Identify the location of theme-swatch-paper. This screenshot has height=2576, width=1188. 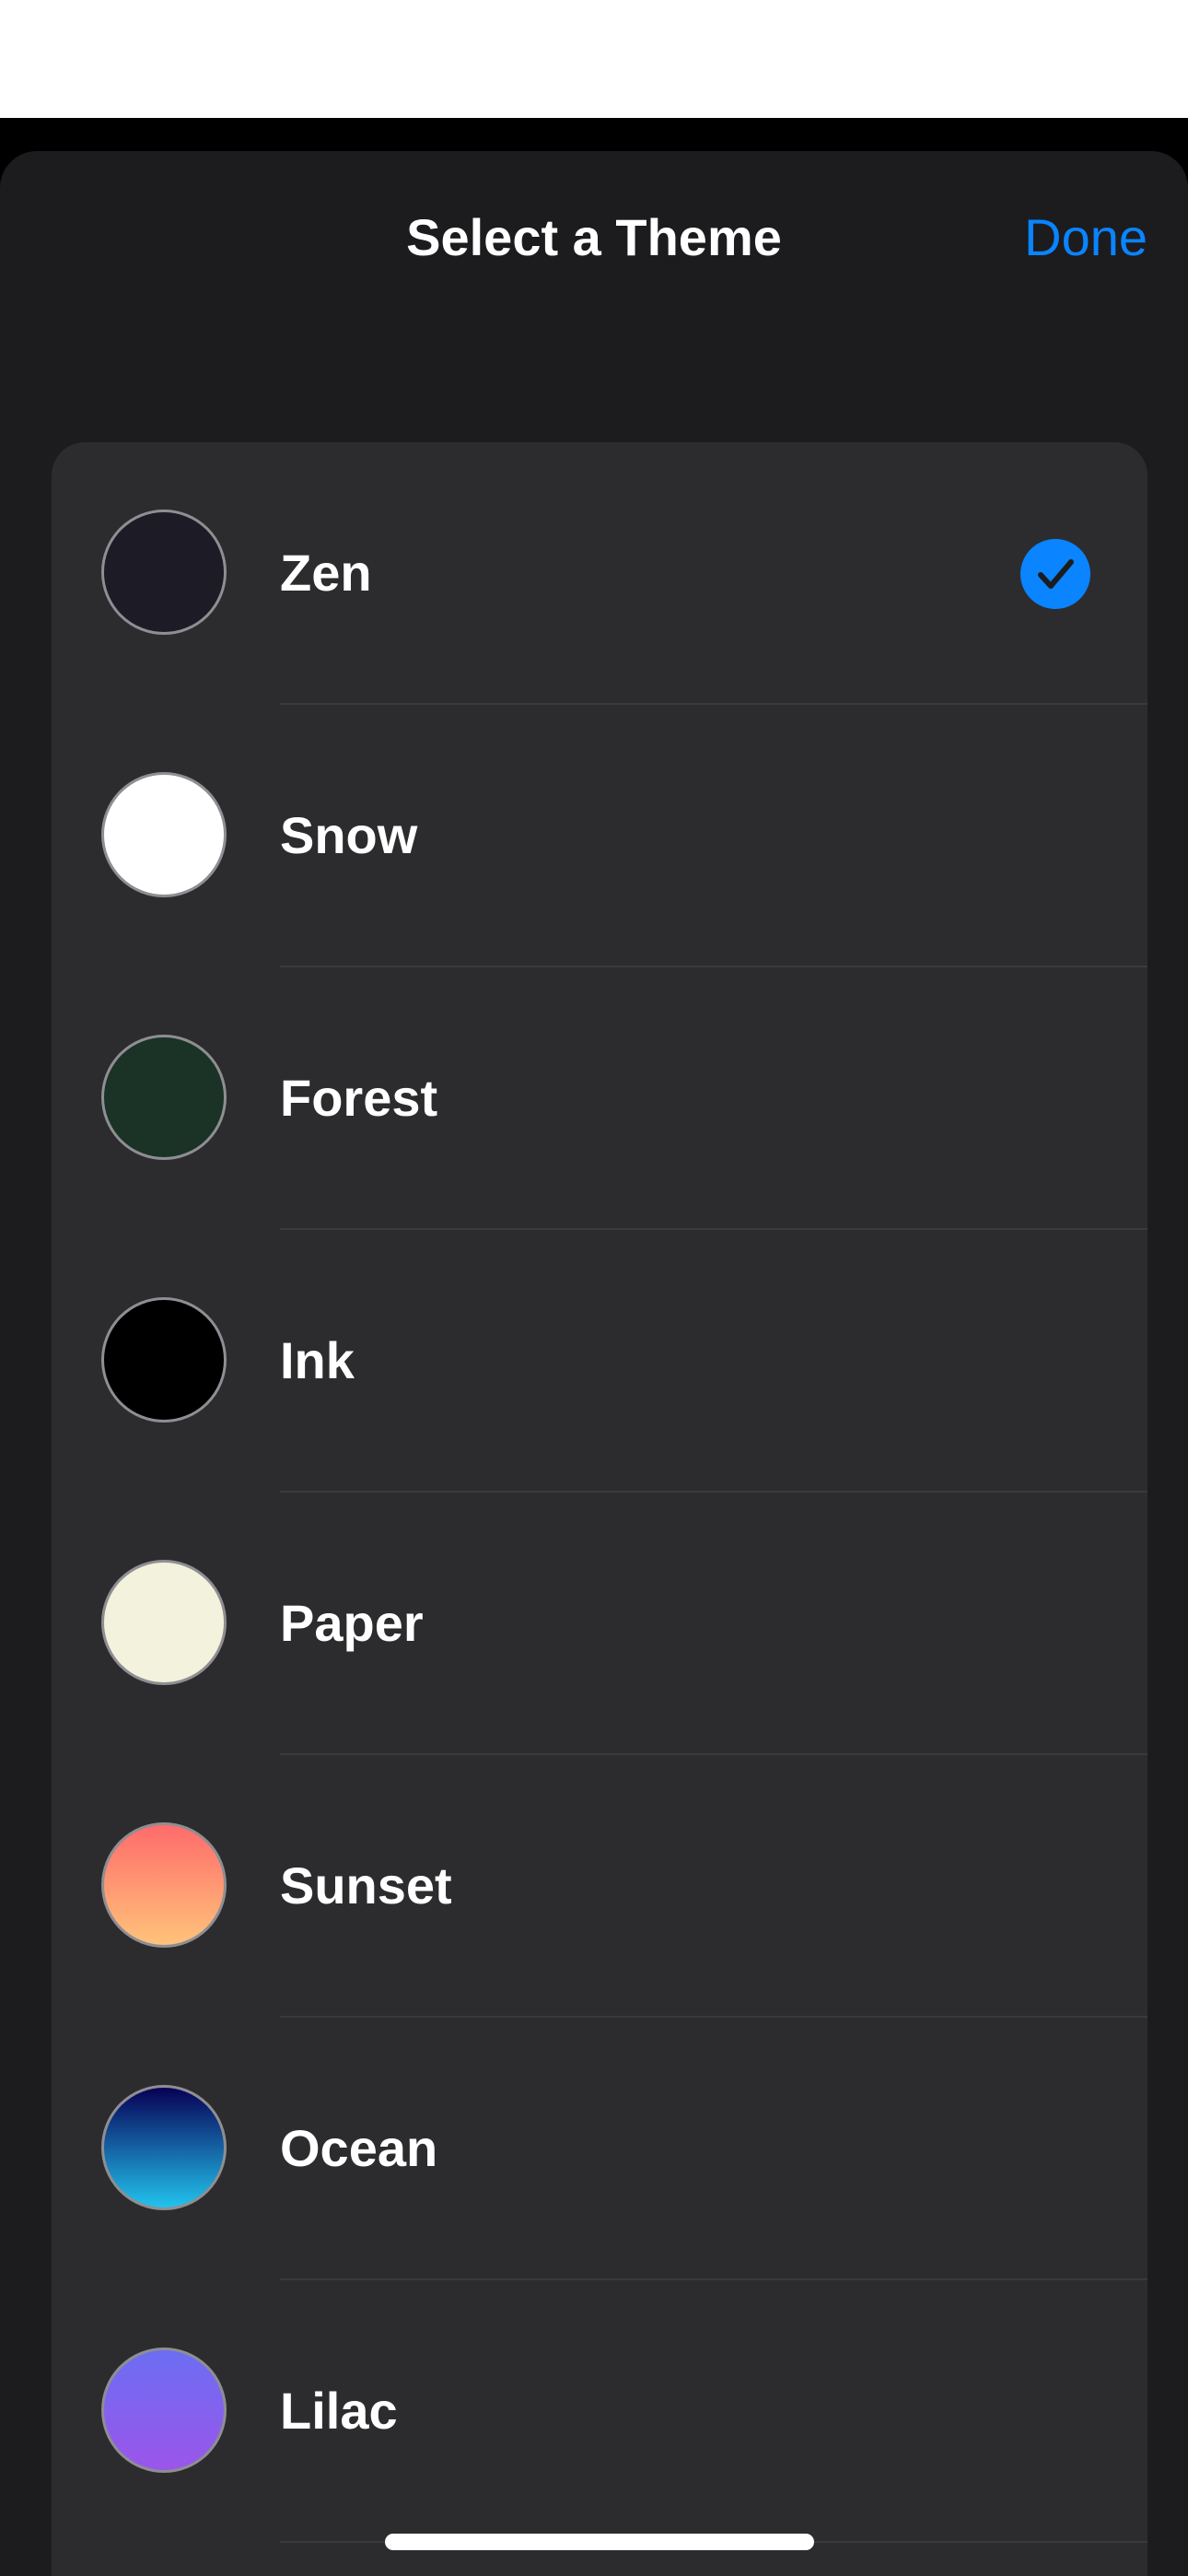
(164, 1622).